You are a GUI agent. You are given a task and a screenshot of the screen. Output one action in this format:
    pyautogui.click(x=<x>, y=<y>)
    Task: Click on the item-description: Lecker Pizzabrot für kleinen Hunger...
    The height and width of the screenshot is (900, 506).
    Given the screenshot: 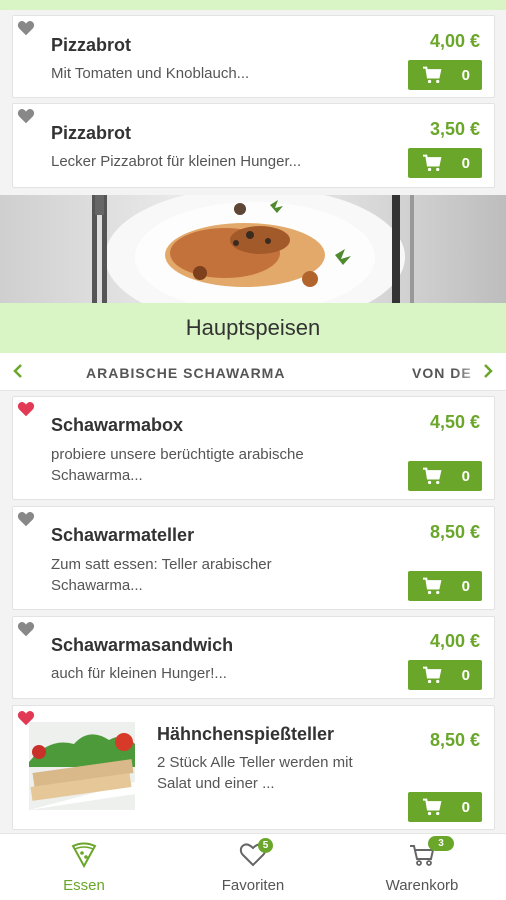 What is the action you would take?
    pyautogui.click(x=176, y=161)
    